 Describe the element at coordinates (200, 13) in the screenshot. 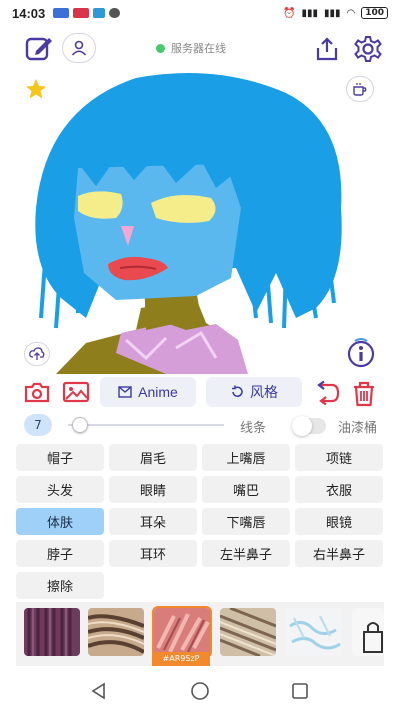

I see `status-bar: 14:03 ⏰ ▮▮▮ ▮▮▮ ◠ 100` at that location.